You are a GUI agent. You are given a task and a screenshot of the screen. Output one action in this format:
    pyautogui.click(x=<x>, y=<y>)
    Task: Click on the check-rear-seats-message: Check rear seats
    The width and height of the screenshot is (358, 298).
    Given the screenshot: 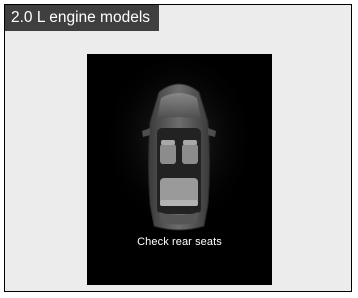 What is the action you would take?
    pyautogui.click(x=179, y=242)
    